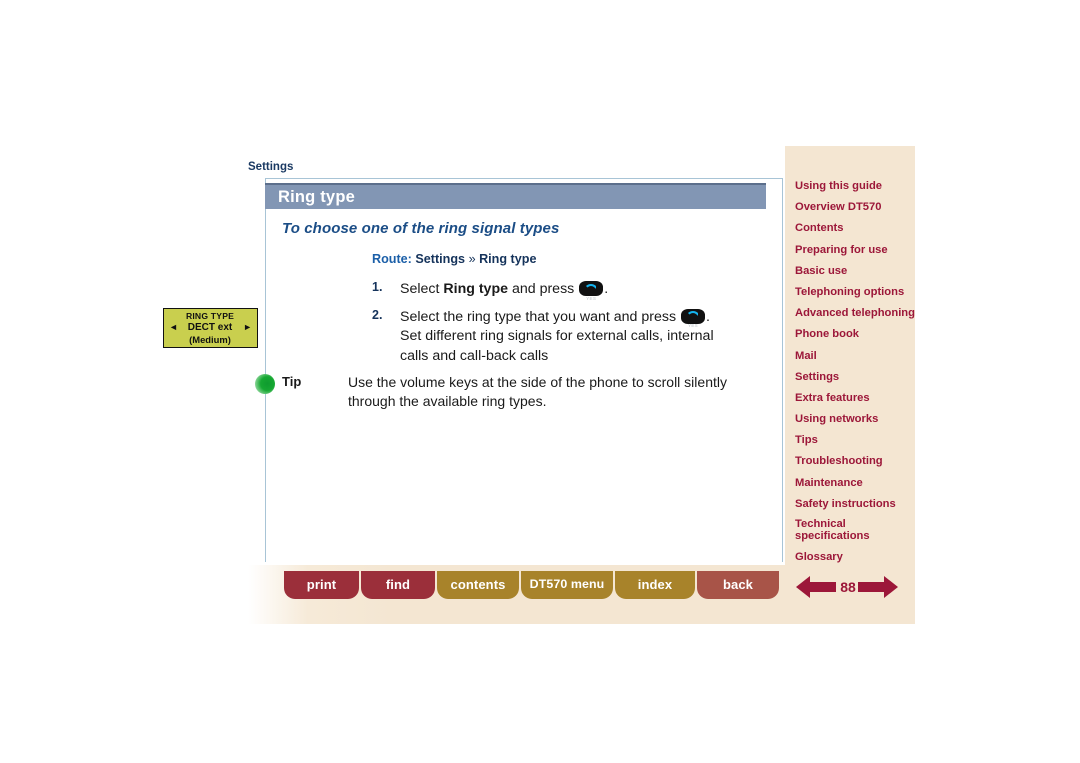  Describe the element at coordinates (855, 228) in the screenshot. I see `sidebar-item-contents: Contents` at that location.